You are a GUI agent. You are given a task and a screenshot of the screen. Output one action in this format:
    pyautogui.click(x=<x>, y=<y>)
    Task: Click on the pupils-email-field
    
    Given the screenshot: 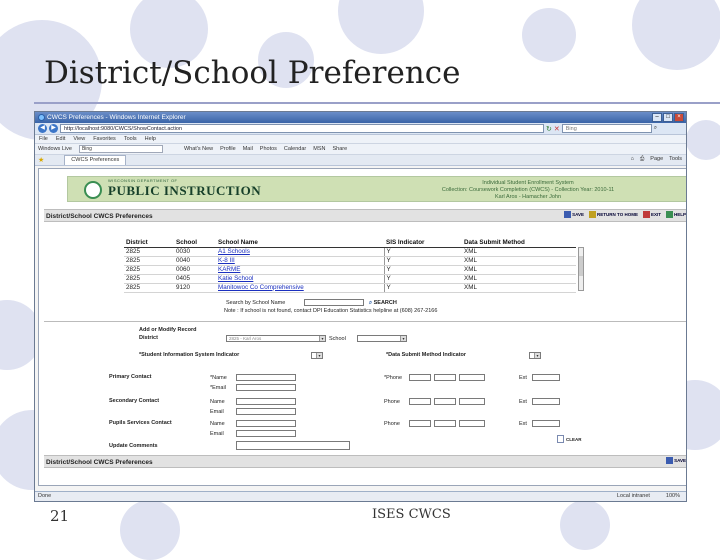 What is the action you would take?
    pyautogui.click(x=266, y=433)
    